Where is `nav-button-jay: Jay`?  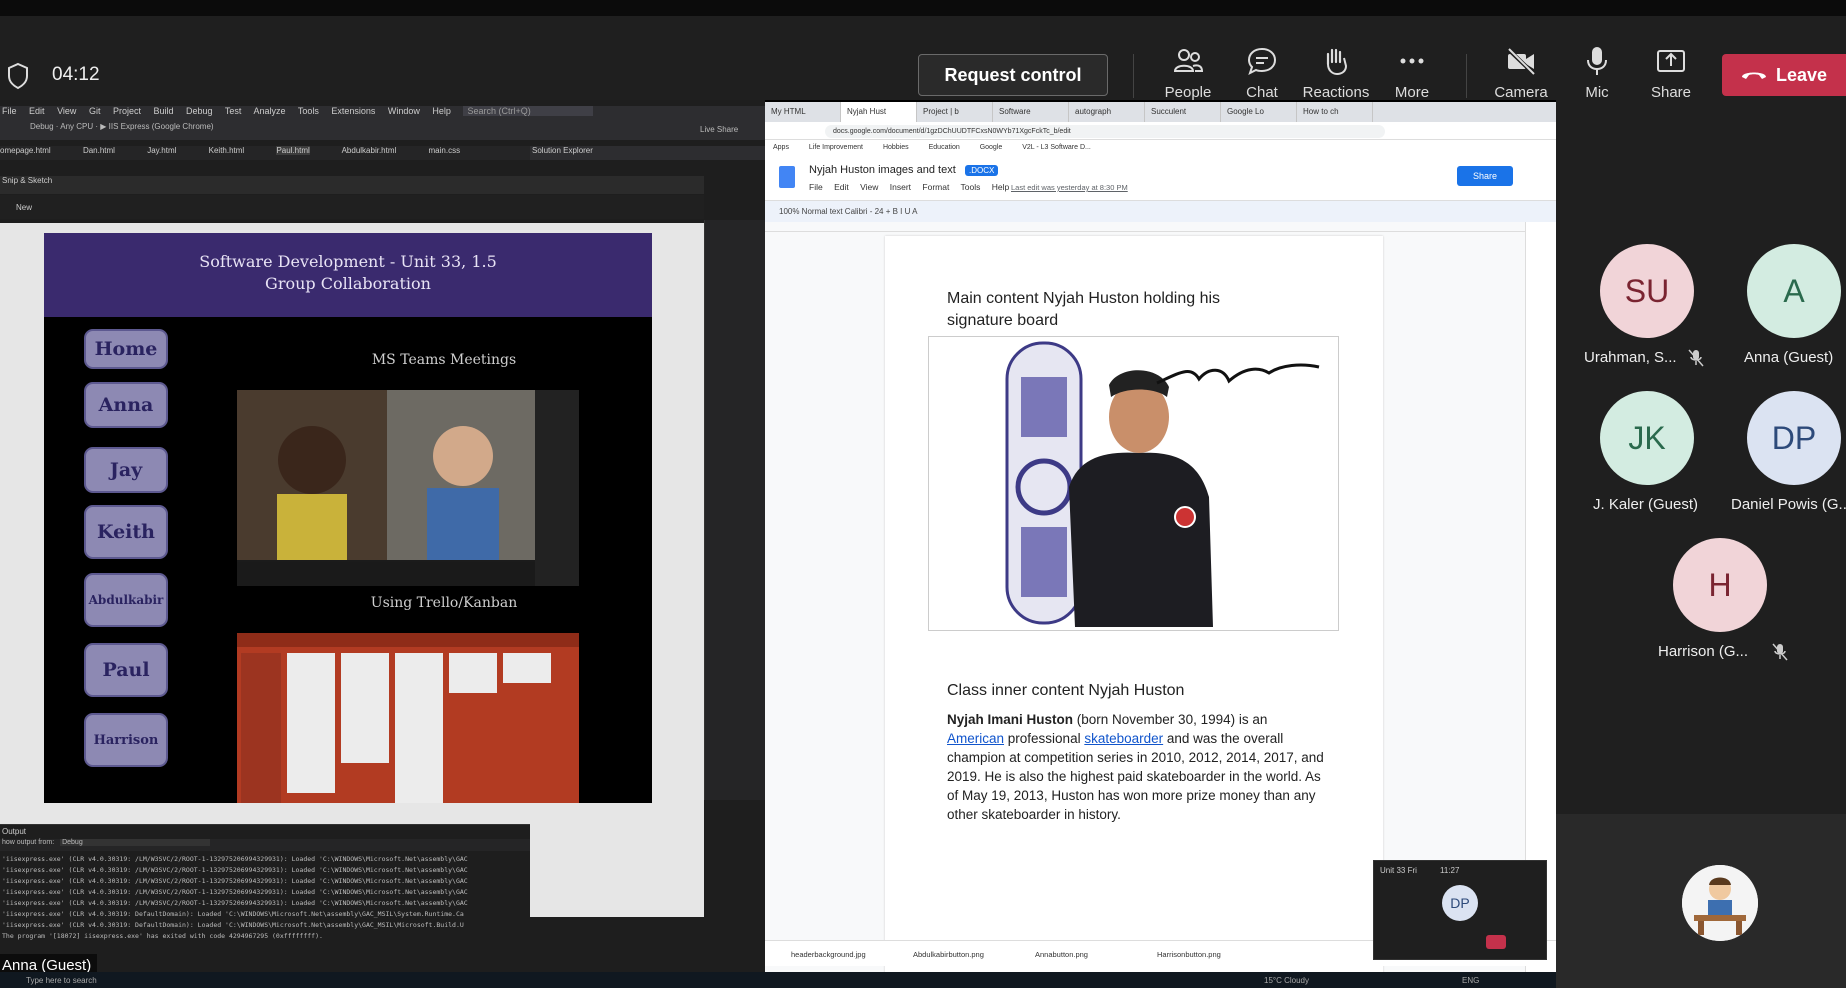
nav-button-jay: Jay is located at coordinates (126, 470).